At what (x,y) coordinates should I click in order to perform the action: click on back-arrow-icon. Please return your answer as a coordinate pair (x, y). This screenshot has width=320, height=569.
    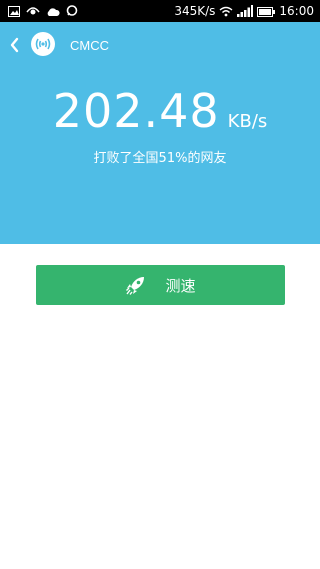
    Looking at the image, I should click on (15, 45).